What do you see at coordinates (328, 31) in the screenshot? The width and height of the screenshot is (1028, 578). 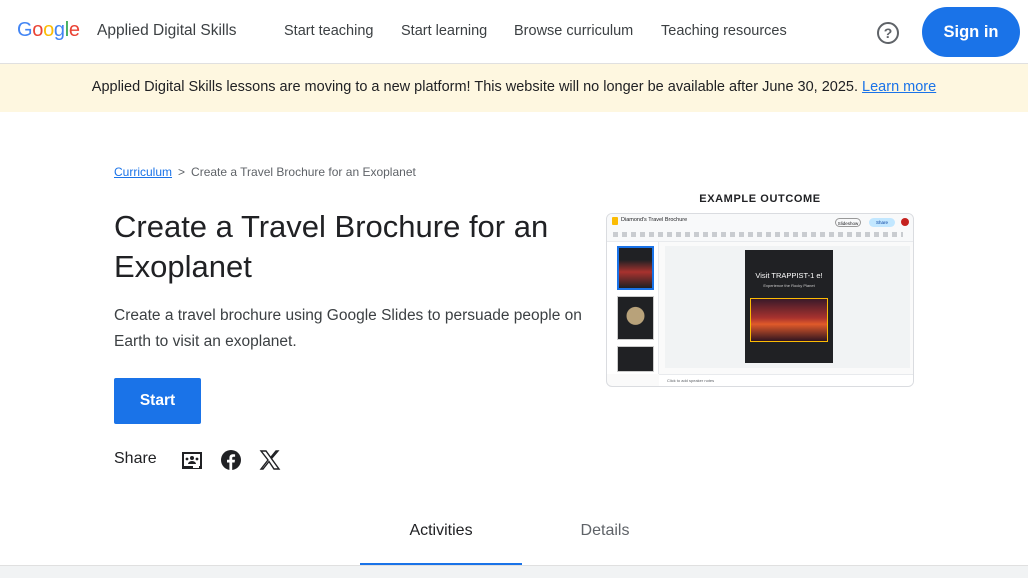 I see `nav-start-teaching: Start teaching` at bounding box center [328, 31].